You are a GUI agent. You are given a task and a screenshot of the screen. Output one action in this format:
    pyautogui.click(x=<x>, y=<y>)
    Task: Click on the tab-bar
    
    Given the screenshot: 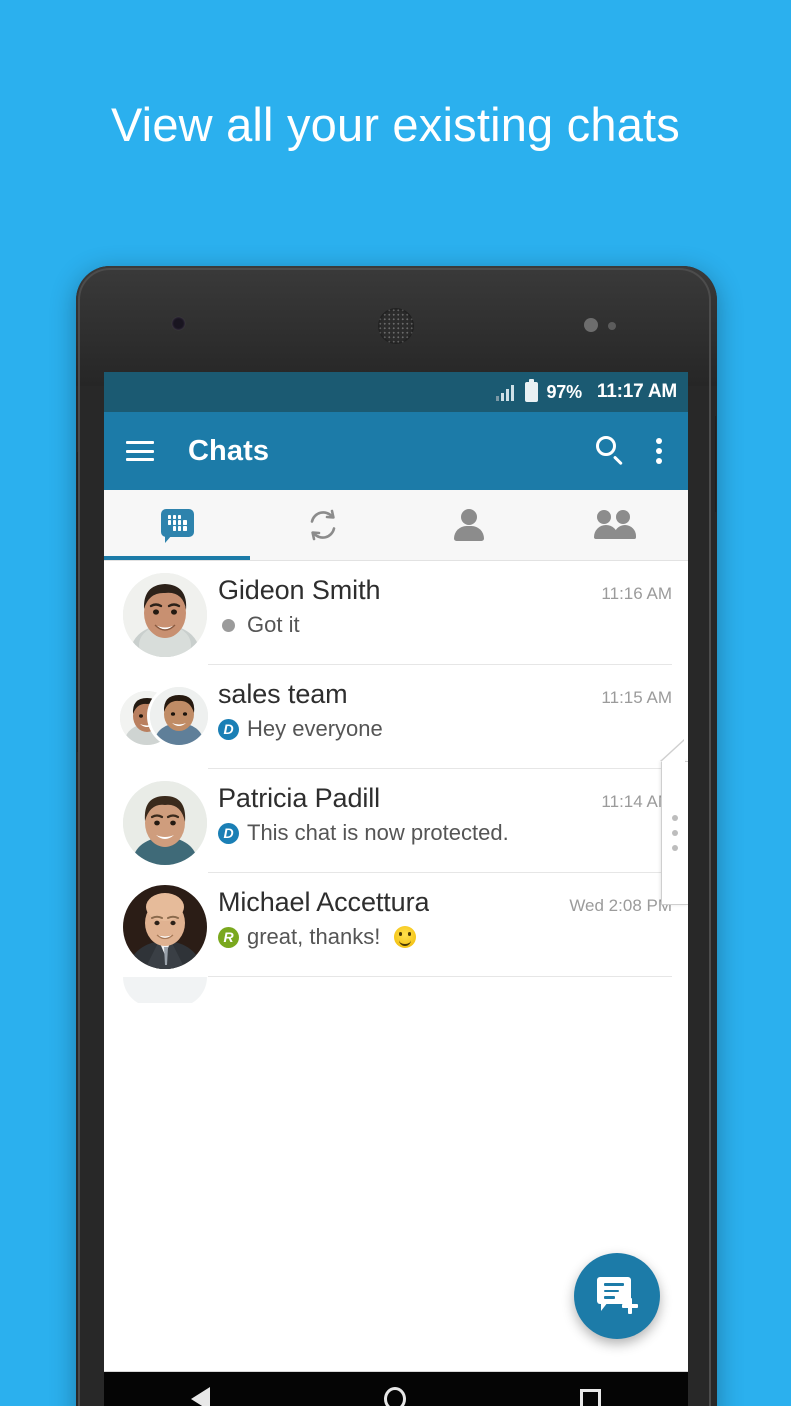 What is the action you would take?
    pyautogui.click(x=396, y=525)
    